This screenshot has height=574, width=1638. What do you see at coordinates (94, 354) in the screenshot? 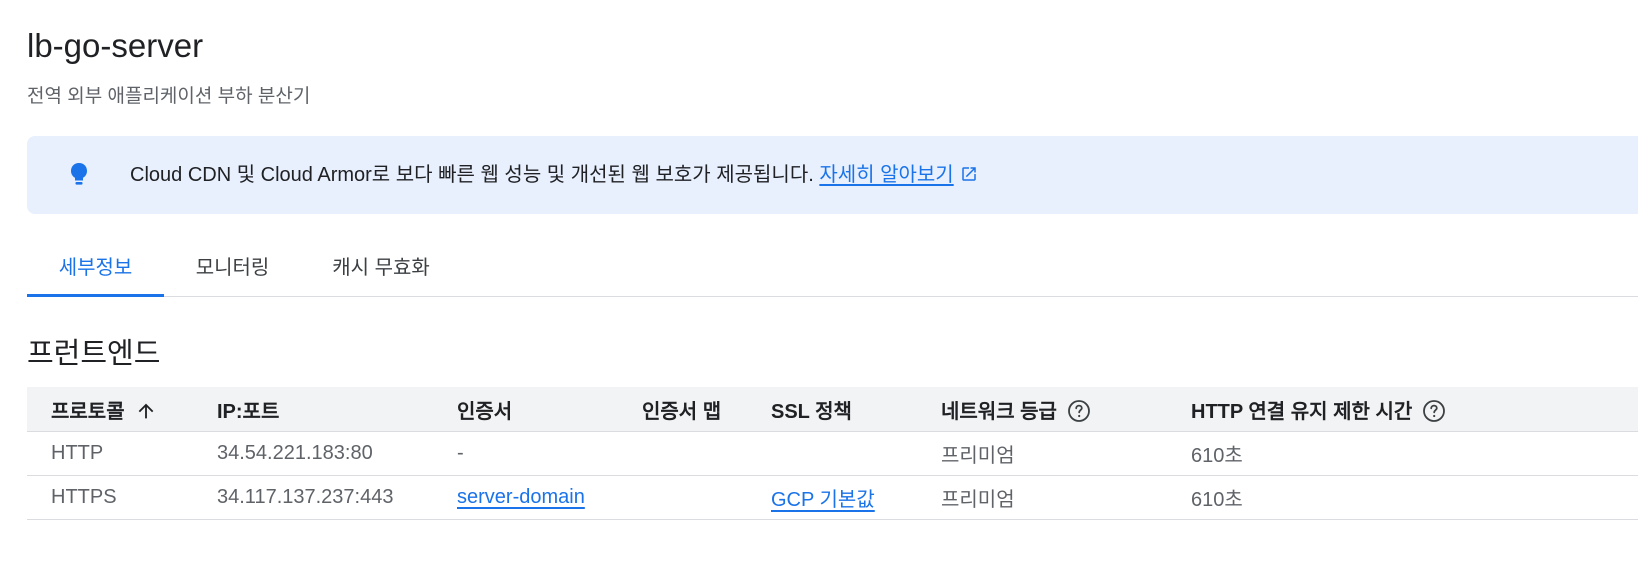
I see `frontend-section-title: 프런트엔드` at bounding box center [94, 354].